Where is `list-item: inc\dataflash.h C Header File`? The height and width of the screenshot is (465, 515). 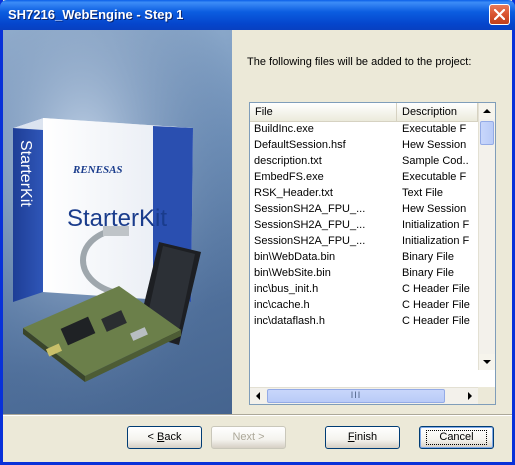
list-item: inc\dataflash.h C Header File is located at coordinates (364, 321).